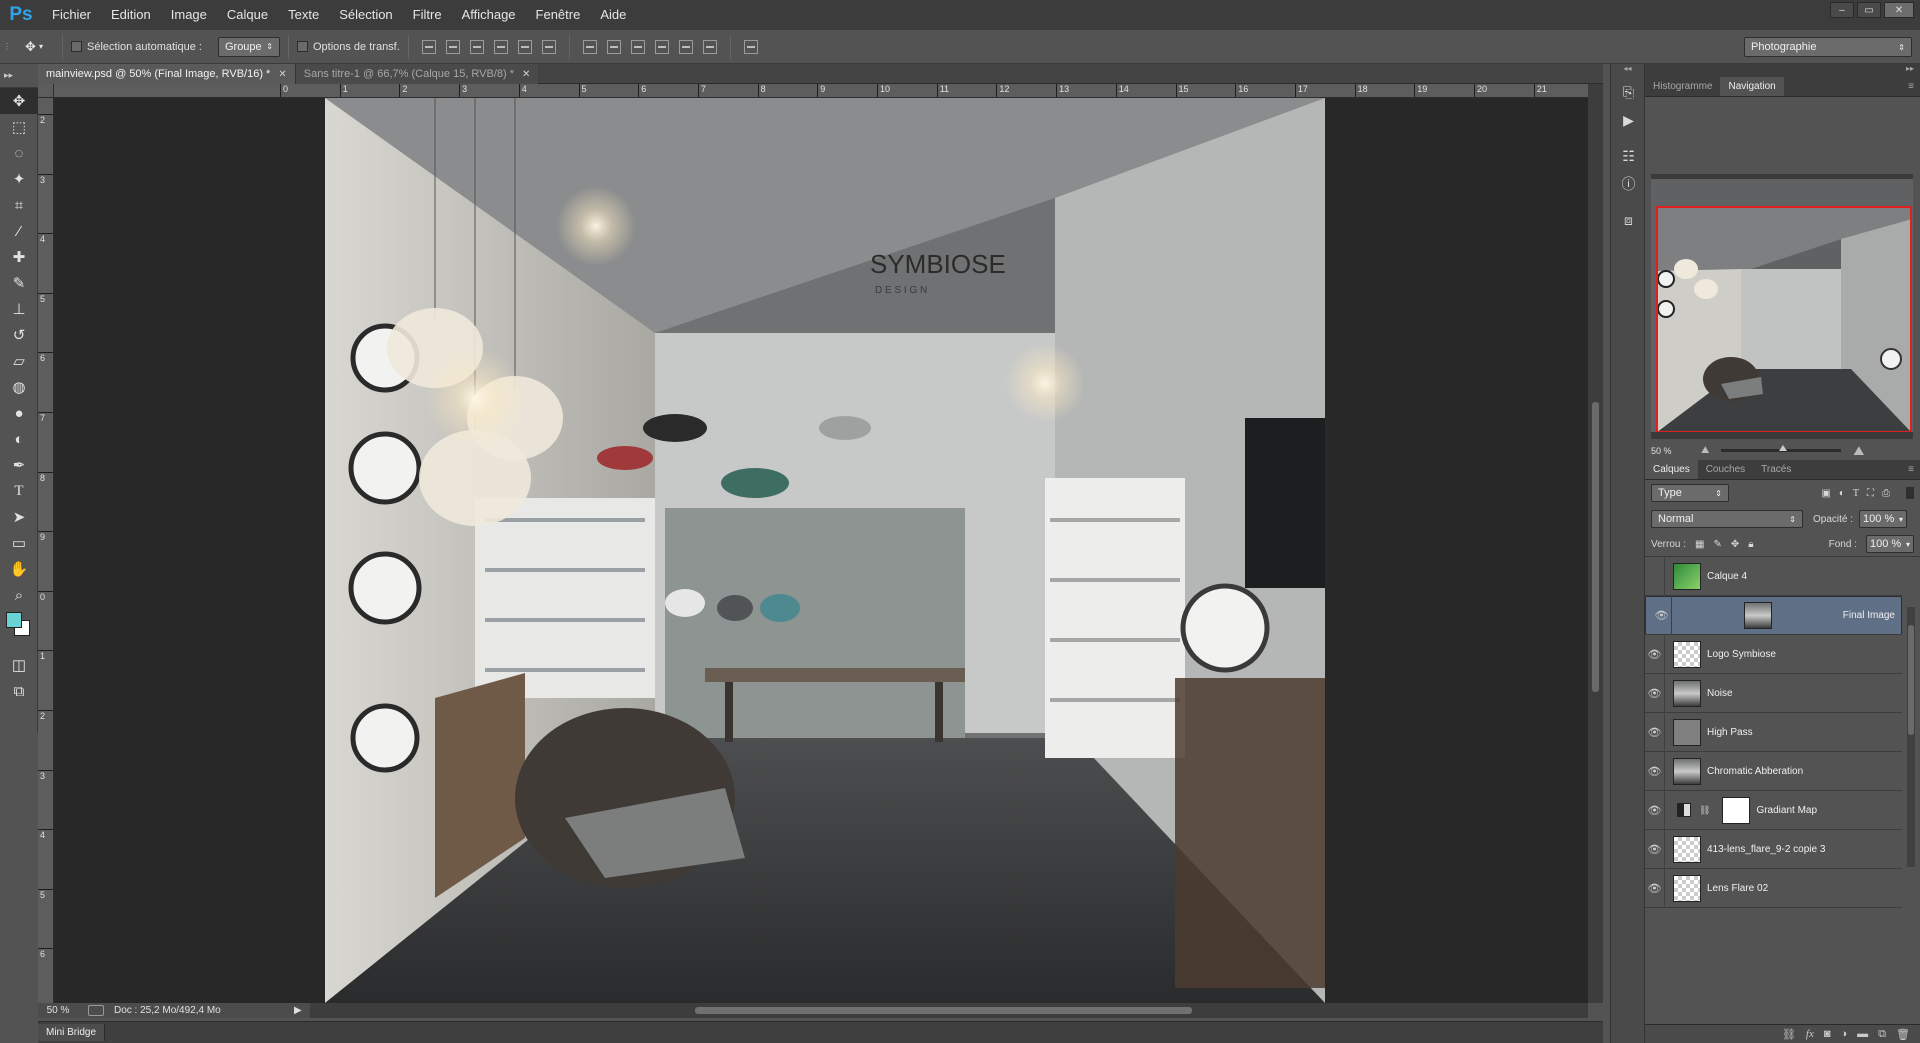  I want to click on zoom-level: 50 %, so click(58, 1010).